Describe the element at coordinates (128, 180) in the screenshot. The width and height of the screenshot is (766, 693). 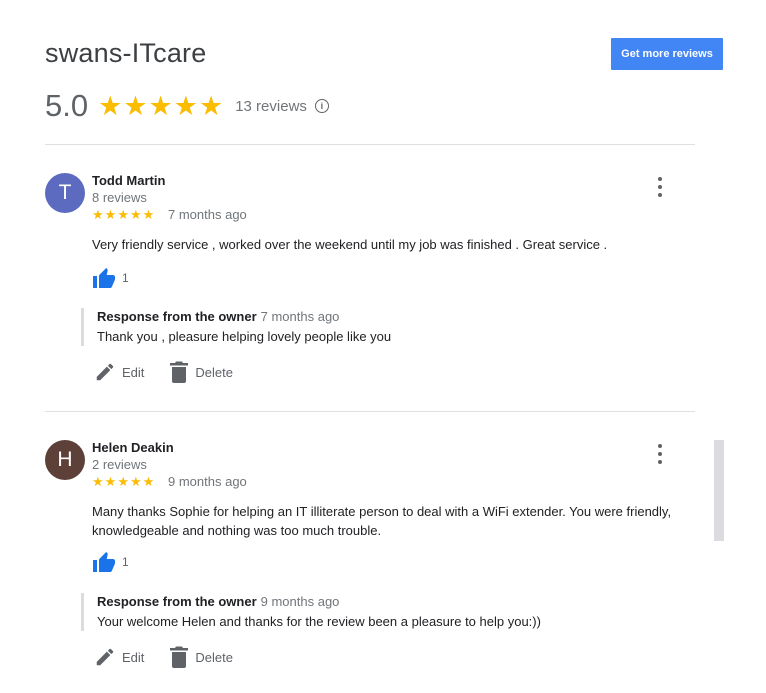
I see `reviewer-name: Todd Martin` at that location.